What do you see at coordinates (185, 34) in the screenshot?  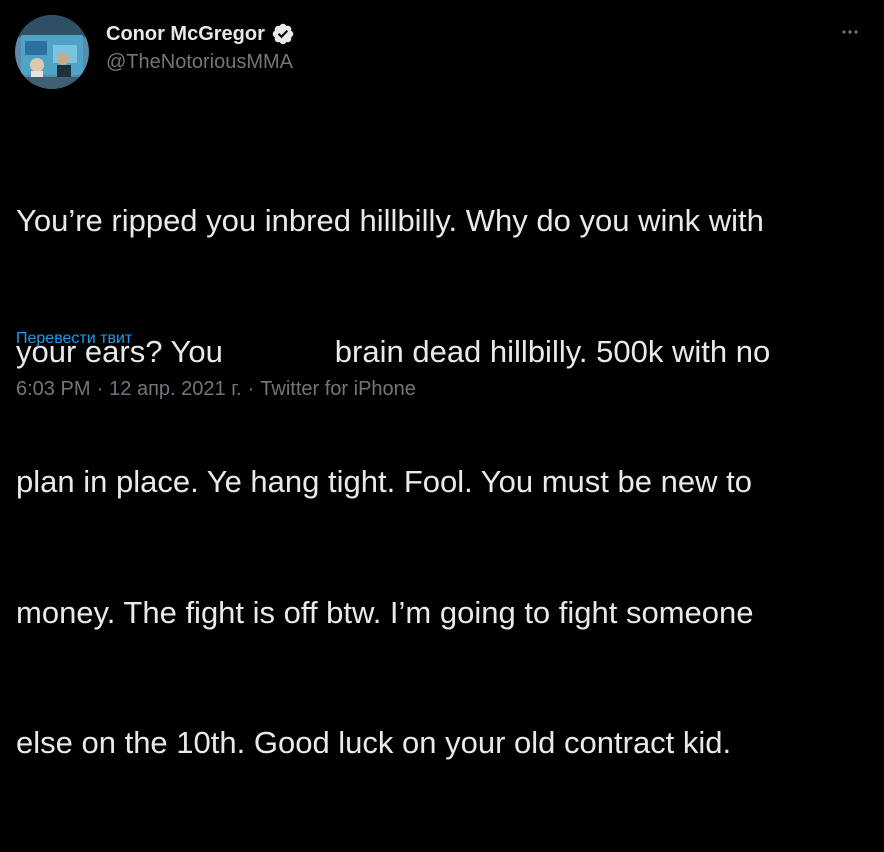 I see `author-display-name: Conor McGregor` at bounding box center [185, 34].